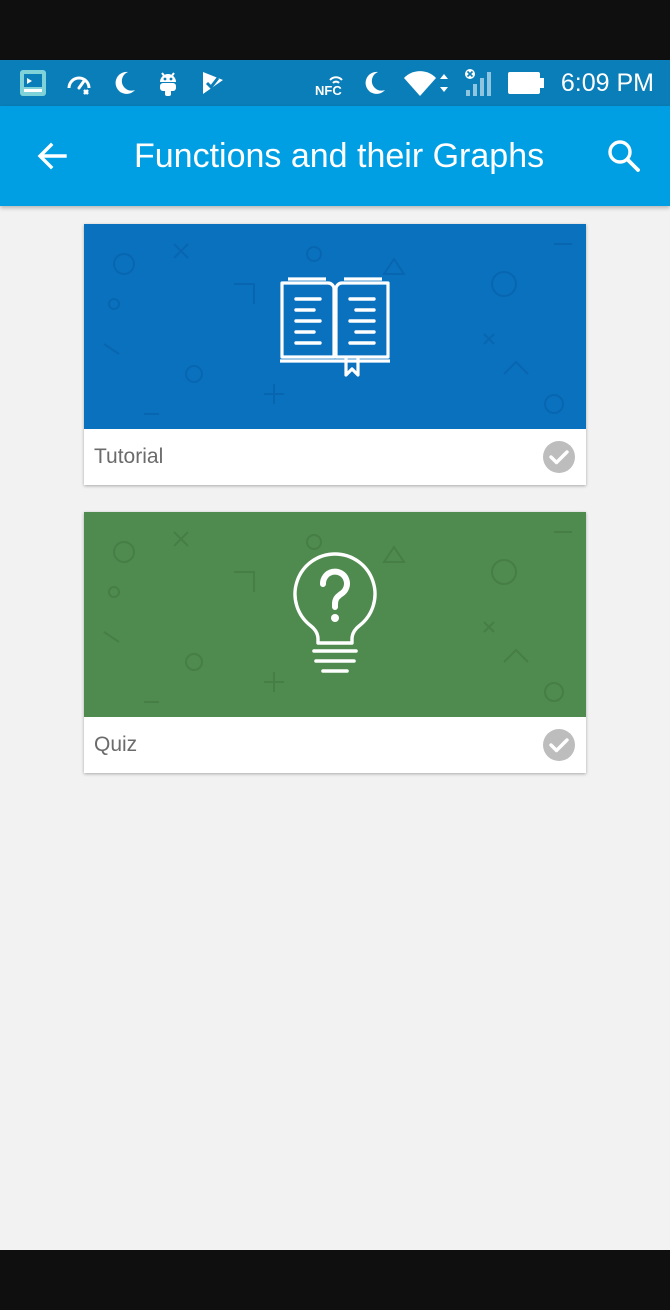 The image size is (670, 1310). I want to click on nfc-icon: NFC, so click(329, 87).